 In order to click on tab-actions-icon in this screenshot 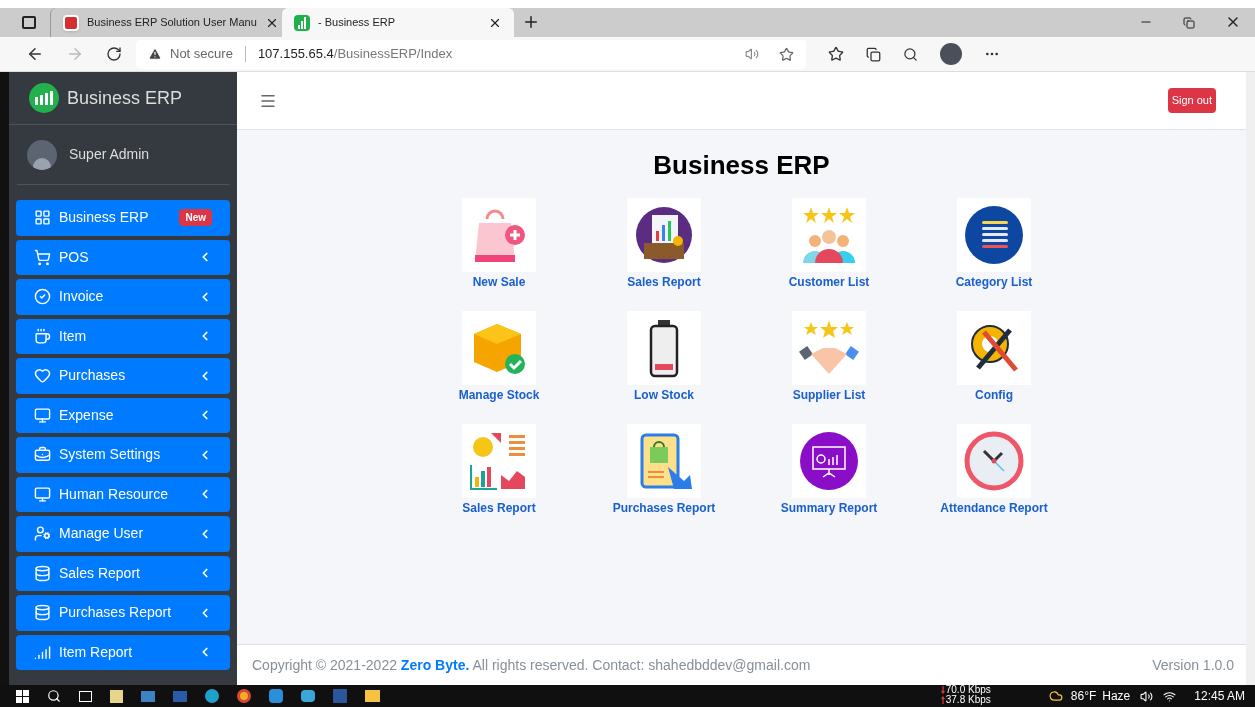, I will do `click(29, 22)`.